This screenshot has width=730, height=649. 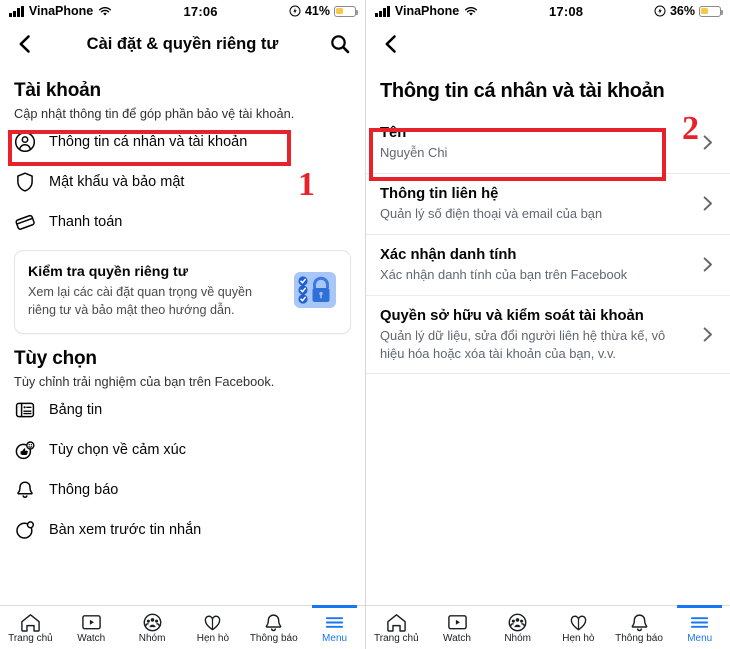 I want to click on home-icon, so click(x=30, y=622).